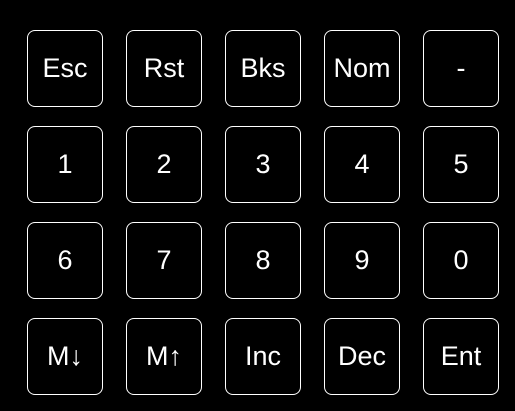  I want to click on digit-7-key: 7, so click(164, 260).